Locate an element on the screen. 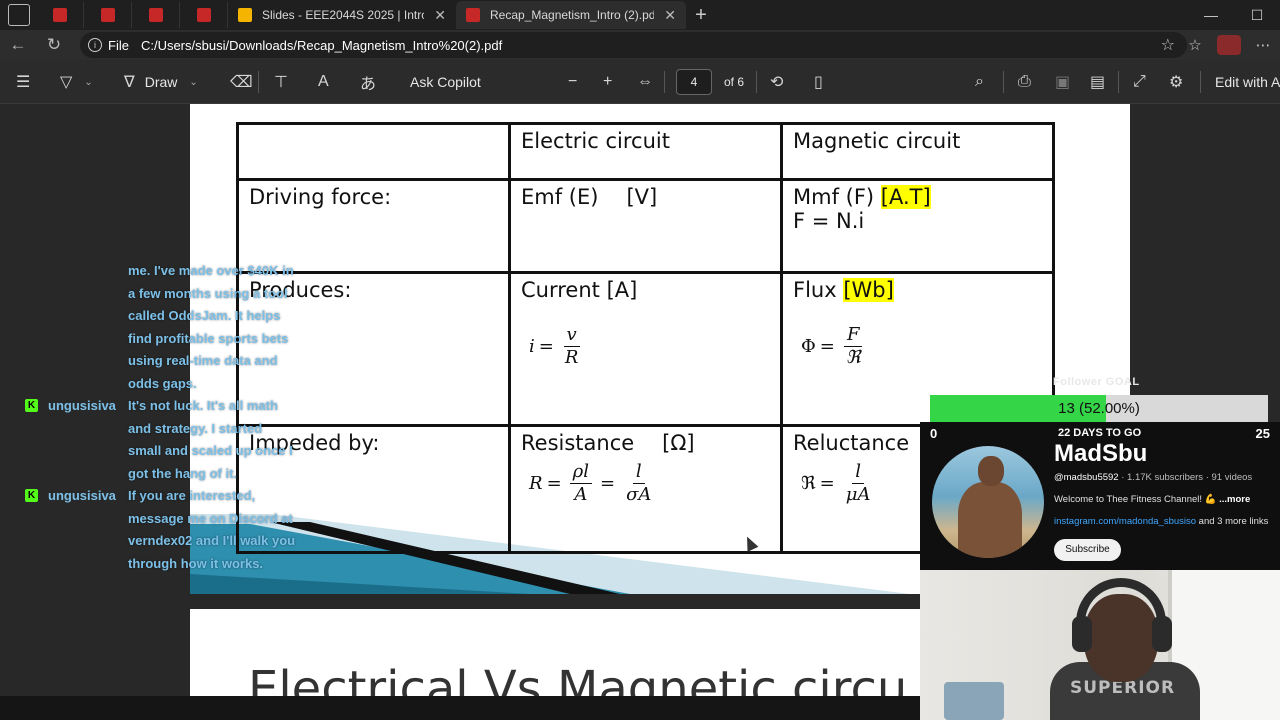 This screenshot has width=1280, height=720. chat-line: and strategy. I started is located at coordinates (165, 429).